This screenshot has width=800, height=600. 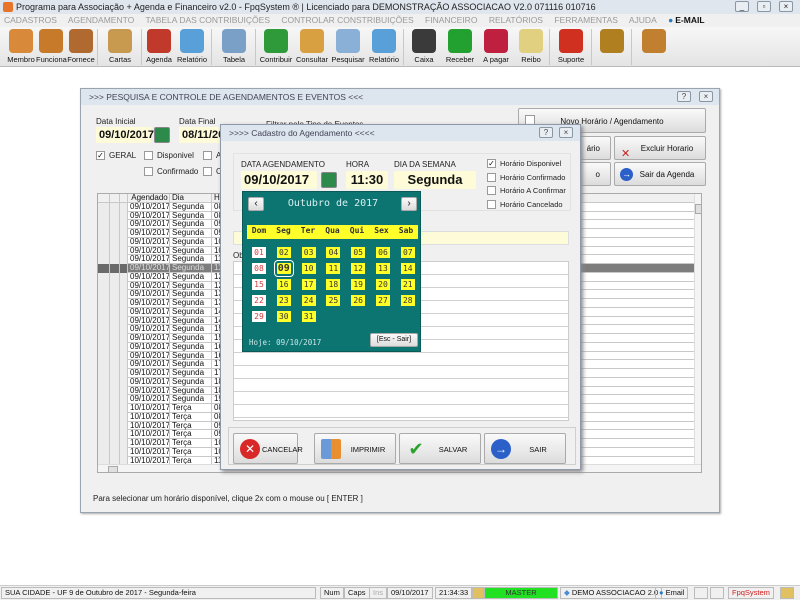 I want to click on calendar-day: 22, so click(x=259, y=300).